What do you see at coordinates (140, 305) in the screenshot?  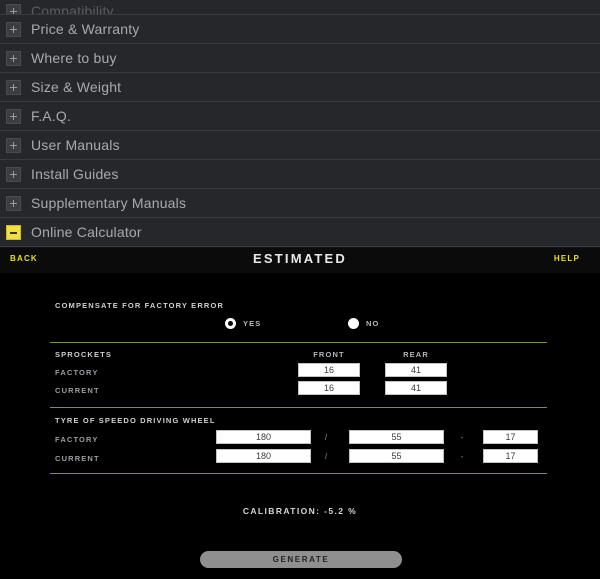 I see `compensate-section-label: Compensate for factory error` at bounding box center [140, 305].